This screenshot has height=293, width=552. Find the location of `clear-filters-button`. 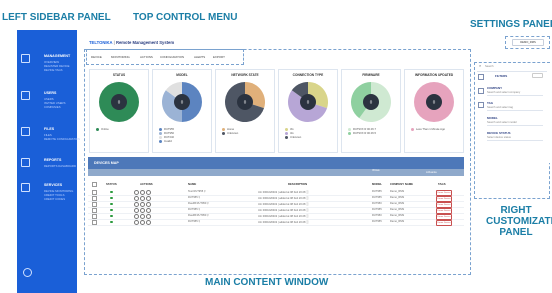

clear-filters-button is located at coordinates (537, 75).